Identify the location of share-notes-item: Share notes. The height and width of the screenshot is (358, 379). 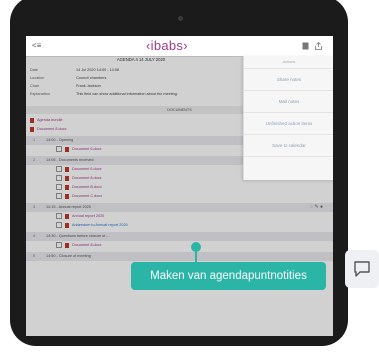
(288, 80).